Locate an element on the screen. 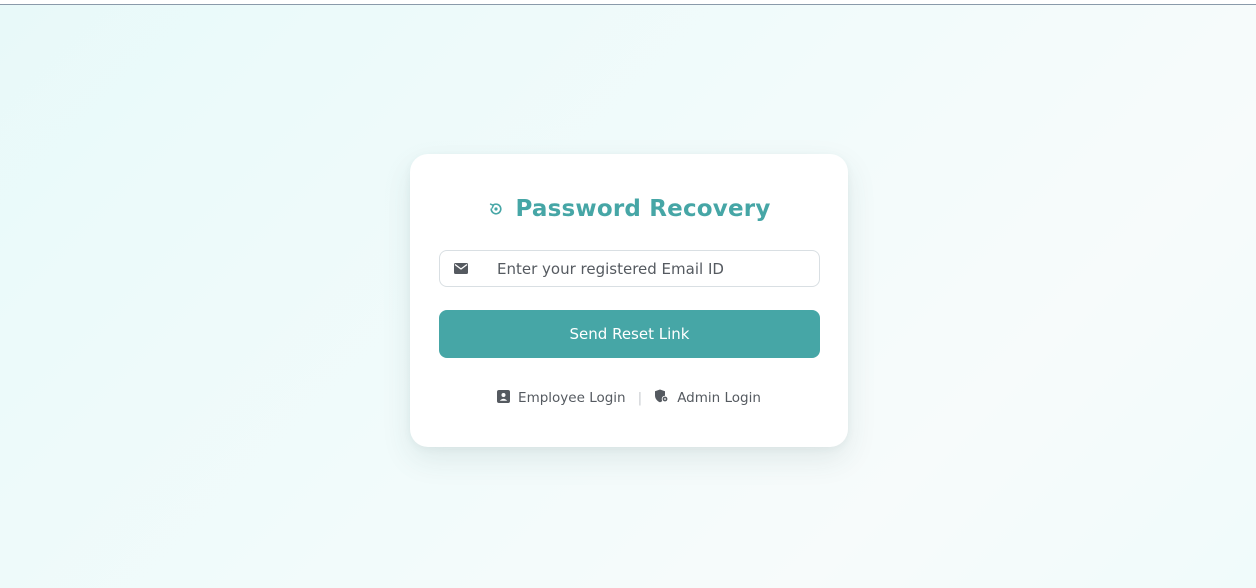 This screenshot has width=1256, height=588. card-header: Password Recovery is located at coordinates (629, 209).